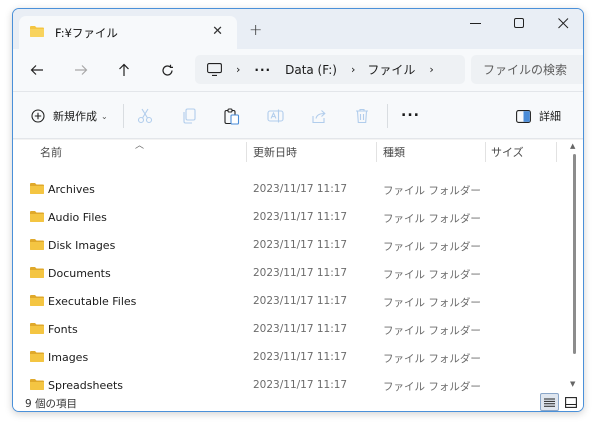 This screenshot has width=594, height=423. What do you see at coordinates (519, 23) in the screenshot?
I see `maximize-icon` at bounding box center [519, 23].